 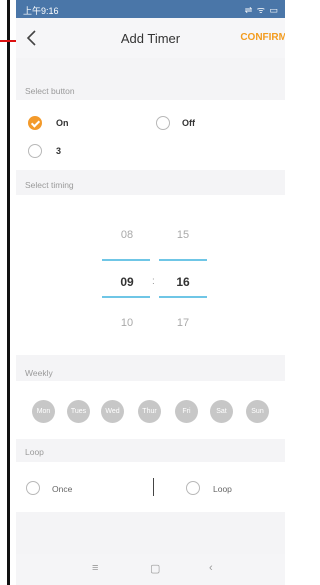 I want to click on weekly-label: Weekly, so click(x=39, y=373).